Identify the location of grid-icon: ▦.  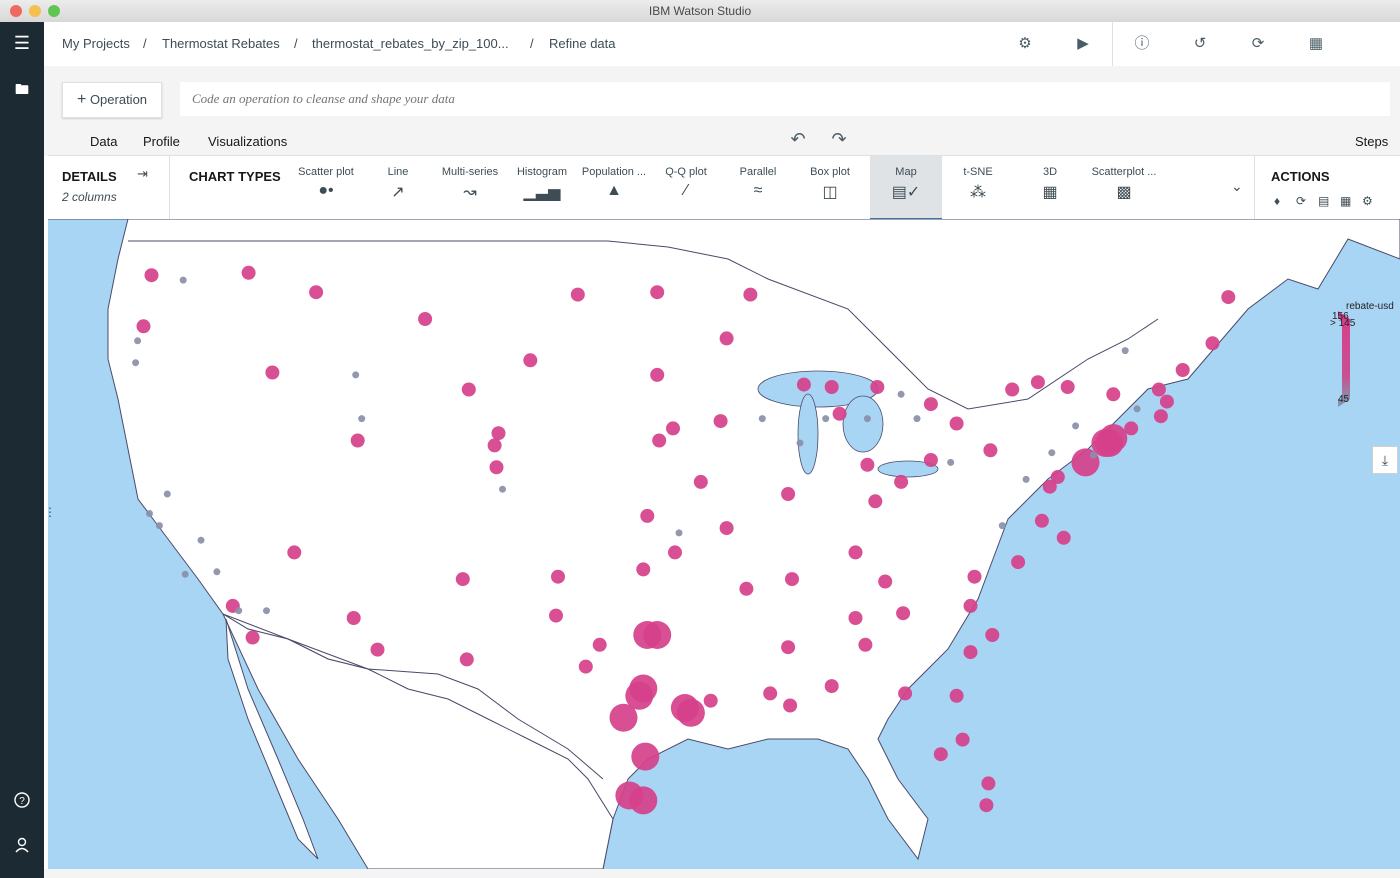
(1316, 44).